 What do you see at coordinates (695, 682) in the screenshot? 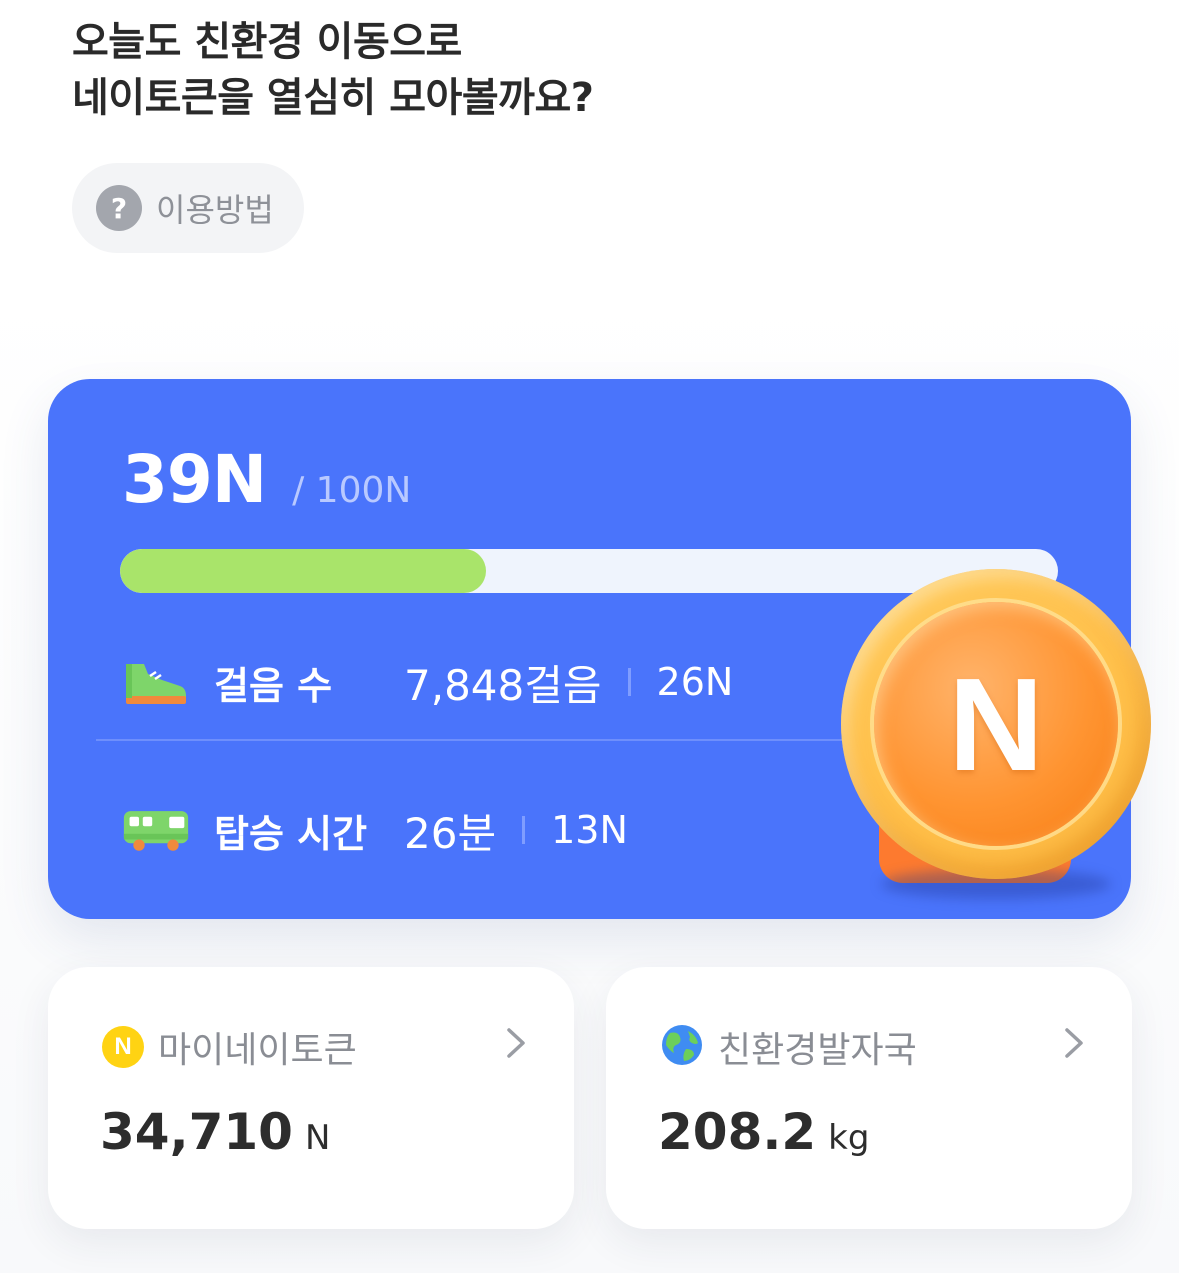
I see `walk-reward: 26N` at bounding box center [695, 682].